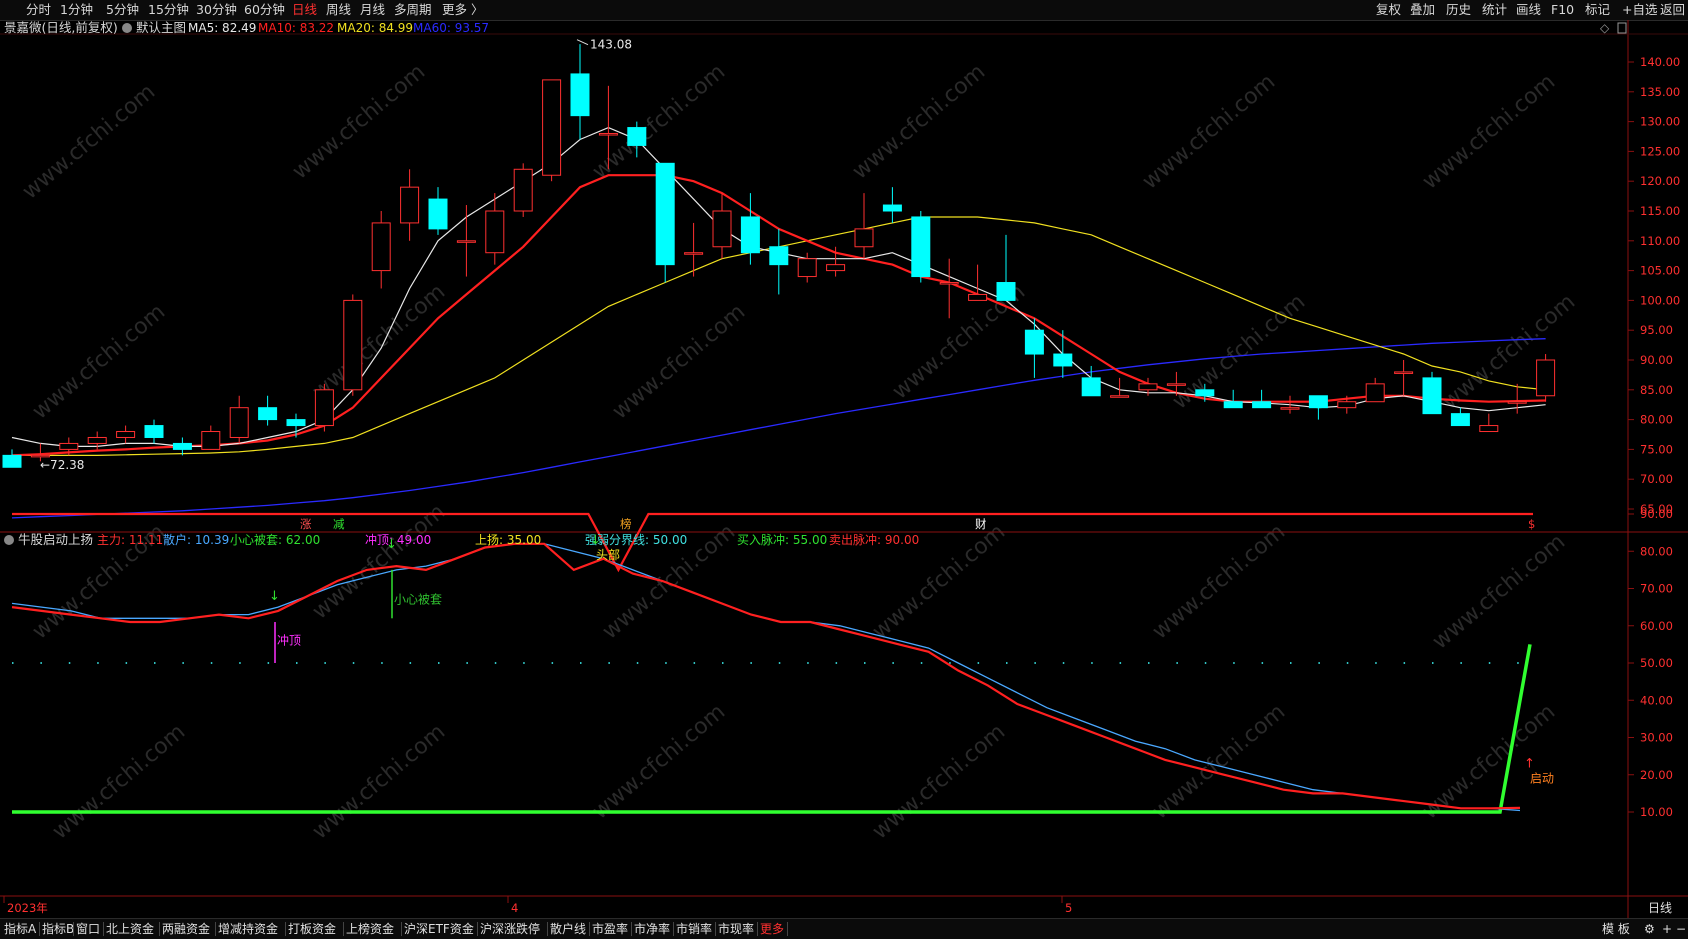  I want to click on indicator-tab-14: 市现率, so click(736, 929).